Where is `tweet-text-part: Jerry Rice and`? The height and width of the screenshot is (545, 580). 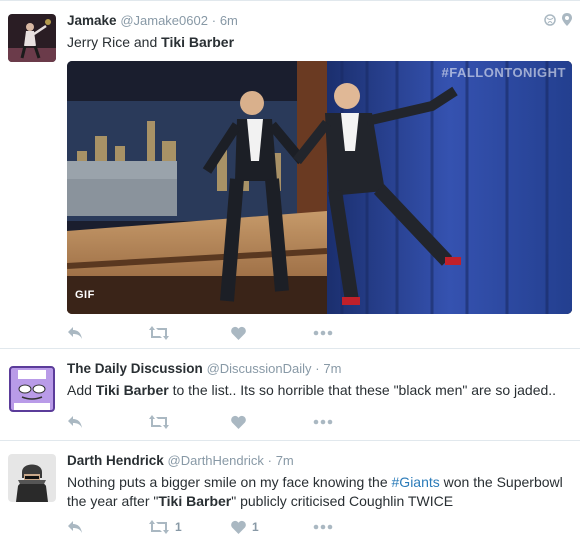
tweet-text-part: Jerry Rice and is located at coordinates (114, 42).